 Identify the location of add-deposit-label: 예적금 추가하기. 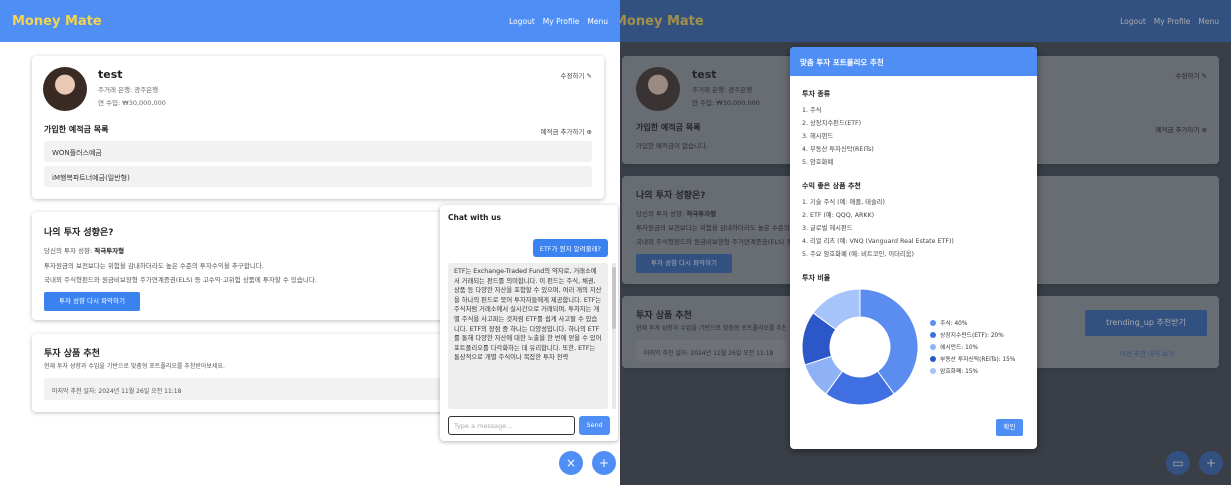
(562, 132).